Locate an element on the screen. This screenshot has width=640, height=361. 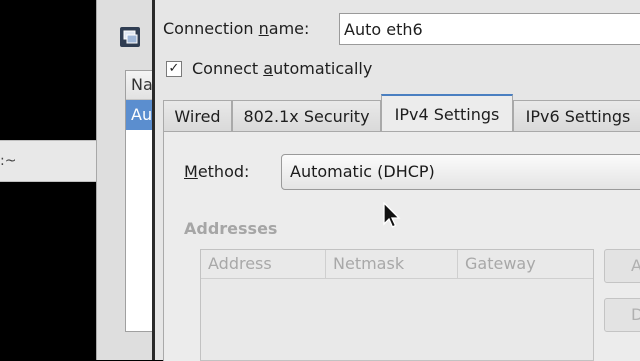
column-netmask: Netmask is located at coordinates (391, 264).